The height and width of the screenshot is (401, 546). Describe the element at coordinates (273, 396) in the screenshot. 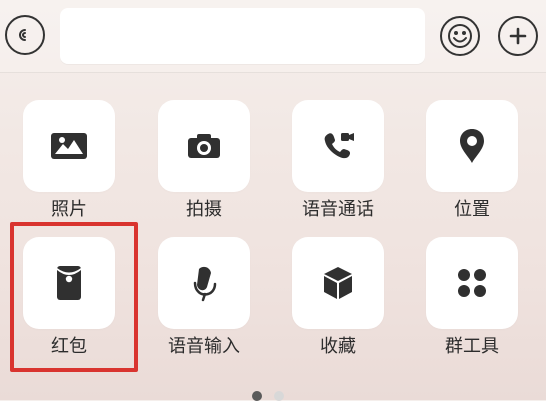

I see `page-indicator` at that location.